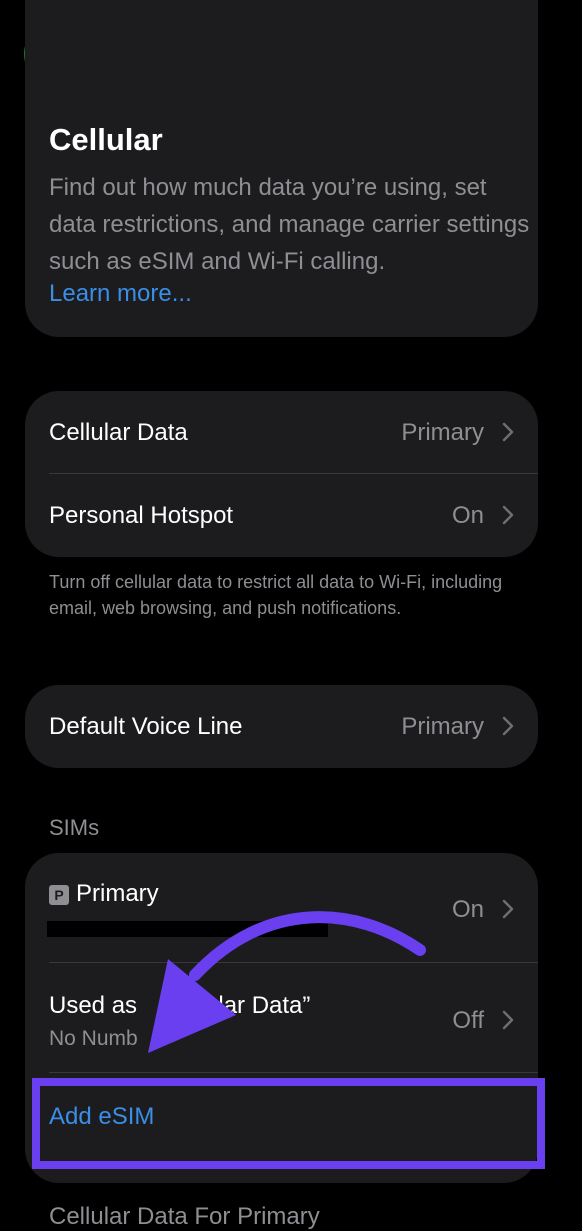 The height and width of the screenshot is (1231, 582). What do you see at coordinates (59, 895) in the screenshot?
I see `sim-badge-icon: P` at bounding box center [59, 895].